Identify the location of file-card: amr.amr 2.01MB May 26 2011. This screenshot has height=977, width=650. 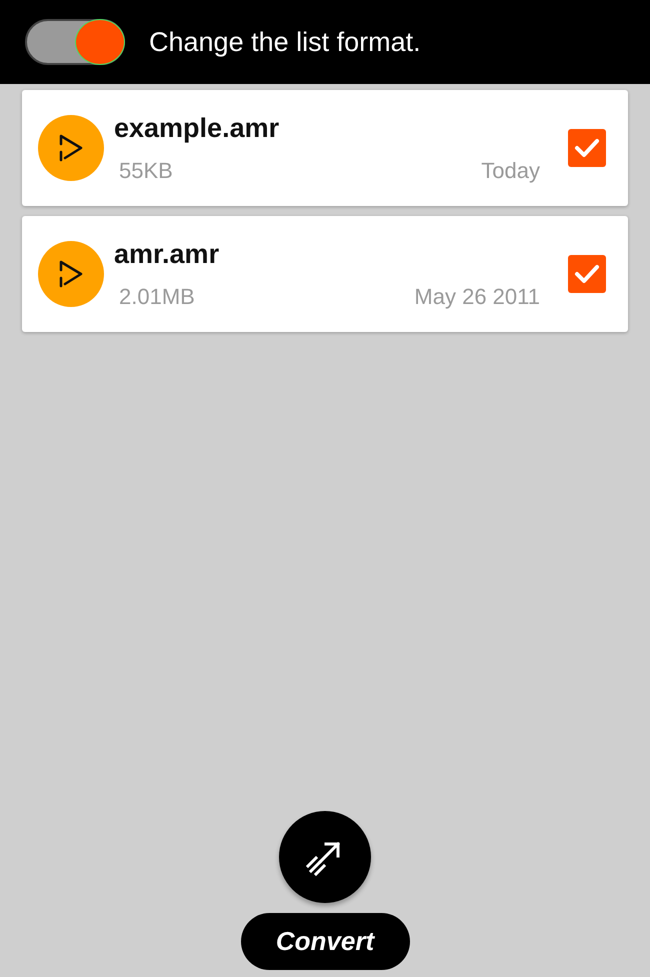
(325, 274).